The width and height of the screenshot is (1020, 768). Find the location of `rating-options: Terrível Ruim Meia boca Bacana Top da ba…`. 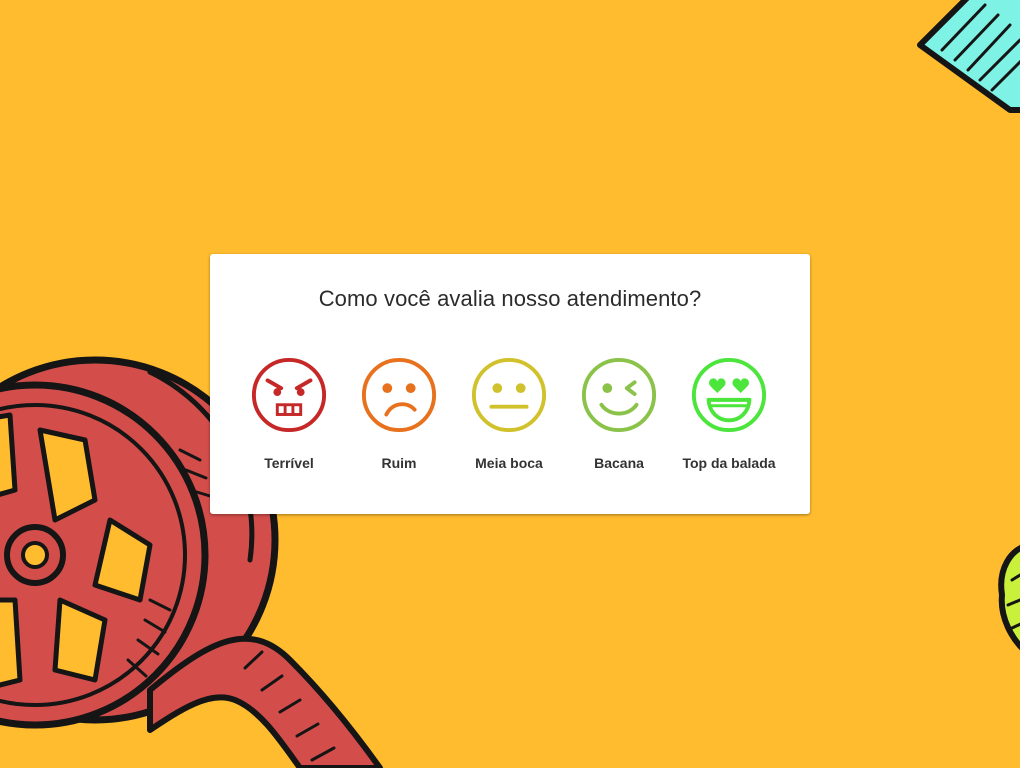

rating-options: Terrível Ruim Meia boca Bacana Top da ba… is located at coordinates (514, 419).